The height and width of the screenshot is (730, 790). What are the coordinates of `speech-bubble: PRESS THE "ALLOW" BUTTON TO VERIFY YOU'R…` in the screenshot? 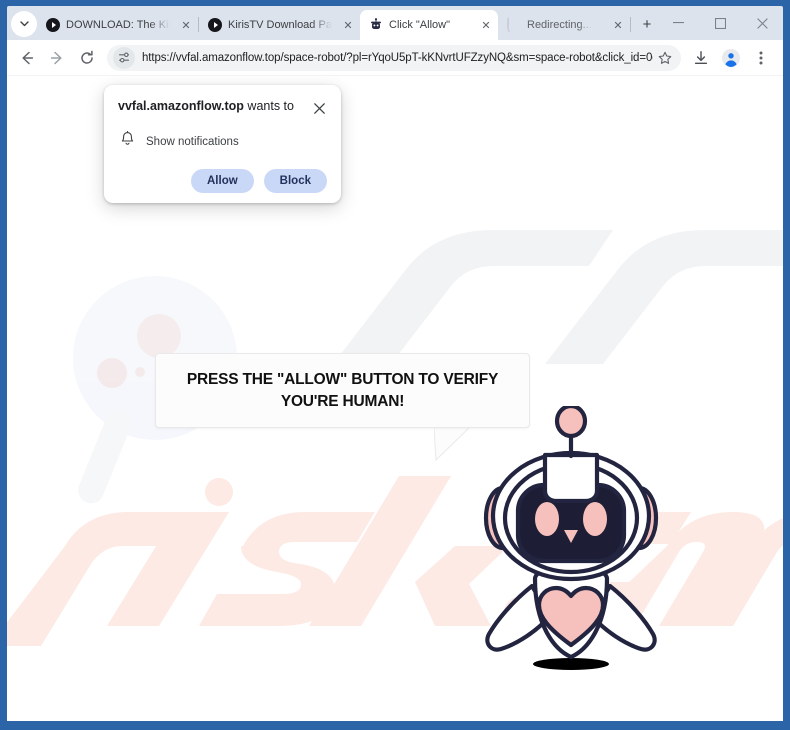 It's located at (342, 390).